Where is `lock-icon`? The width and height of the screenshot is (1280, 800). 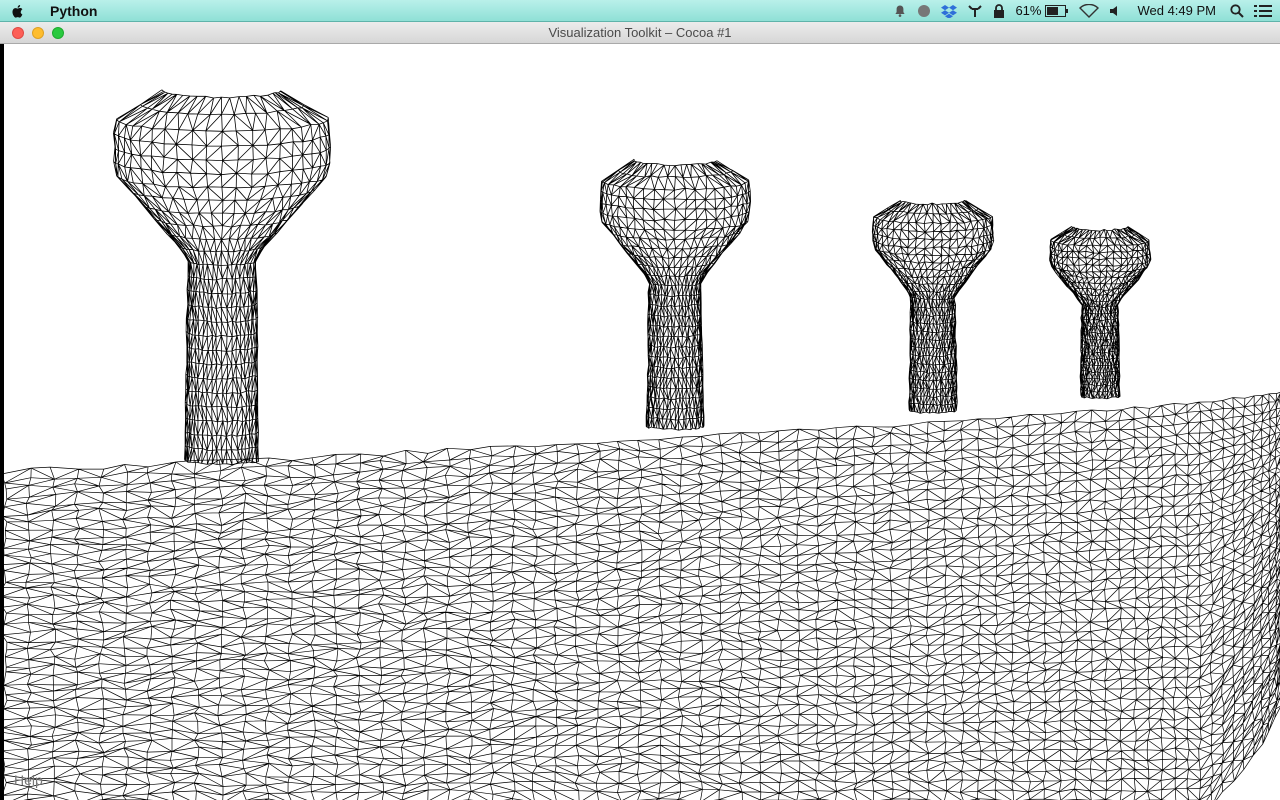
lock-icon is located at coordinates (999, 11).